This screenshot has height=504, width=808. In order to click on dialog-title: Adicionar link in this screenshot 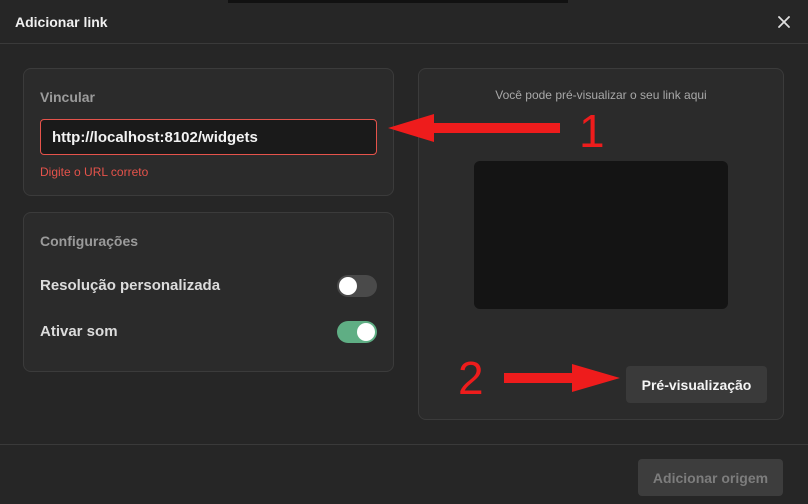, I will do `click(61, 22)`.